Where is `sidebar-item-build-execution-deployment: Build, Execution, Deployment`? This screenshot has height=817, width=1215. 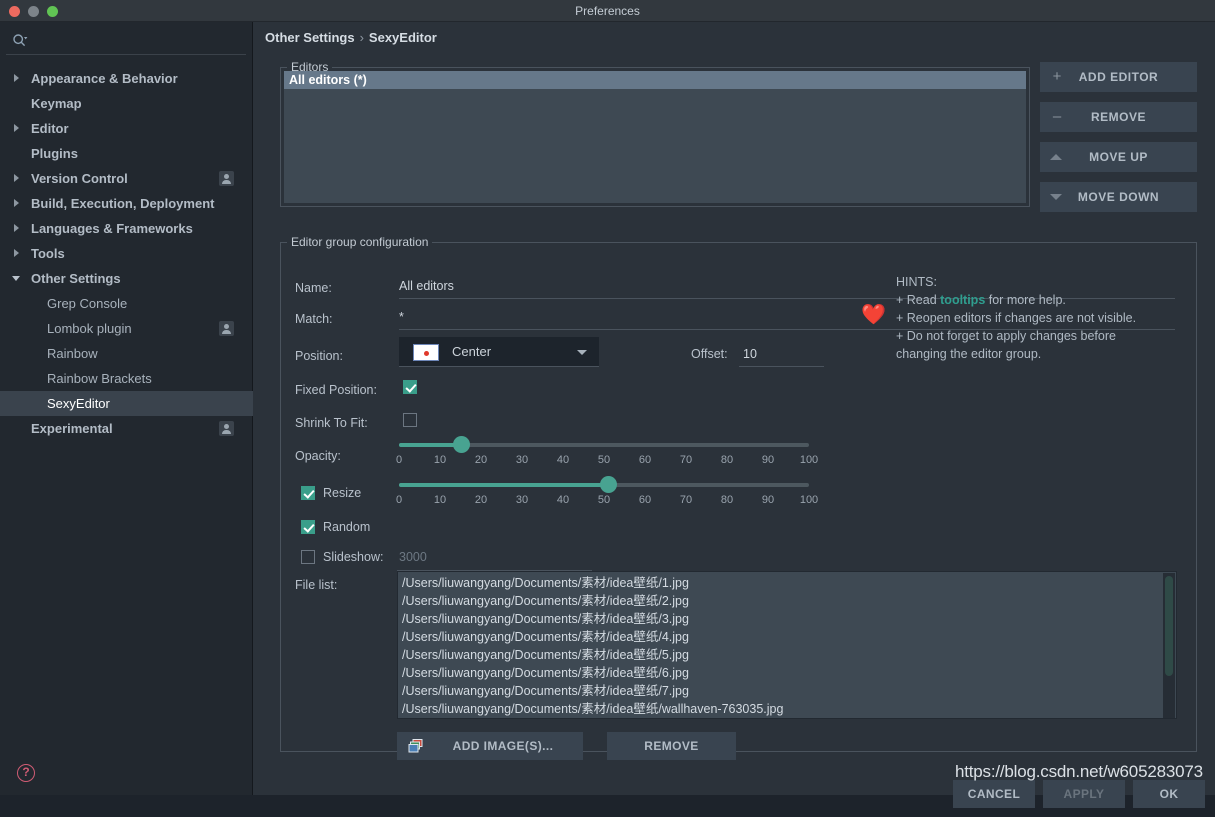
sidebar-item-build-execution-deployment: Build, Execution, Deployment is located at coordinates (126, 203).